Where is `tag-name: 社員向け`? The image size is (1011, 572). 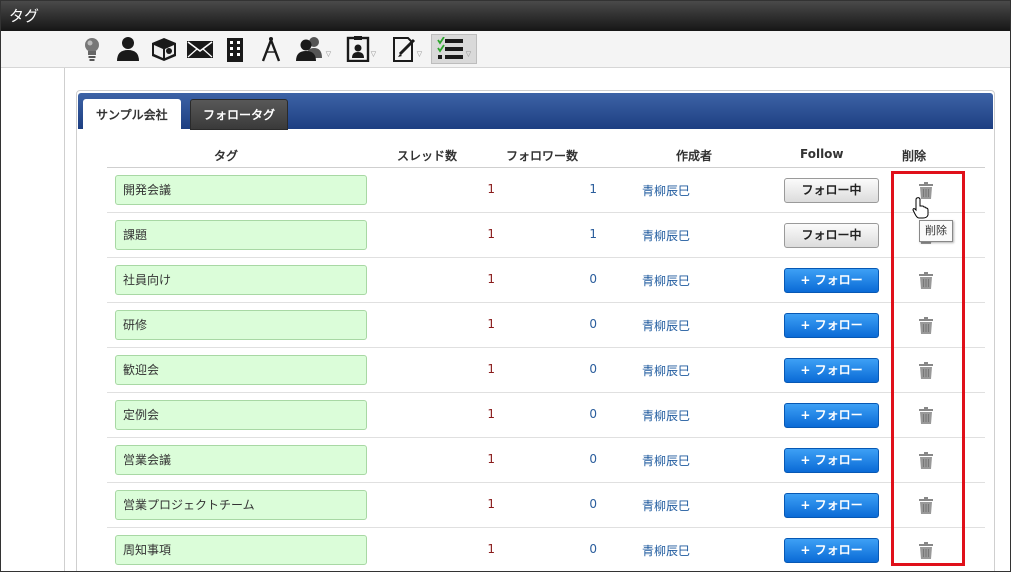
tag-name: 社員向け is located at coordinates (241, 280).